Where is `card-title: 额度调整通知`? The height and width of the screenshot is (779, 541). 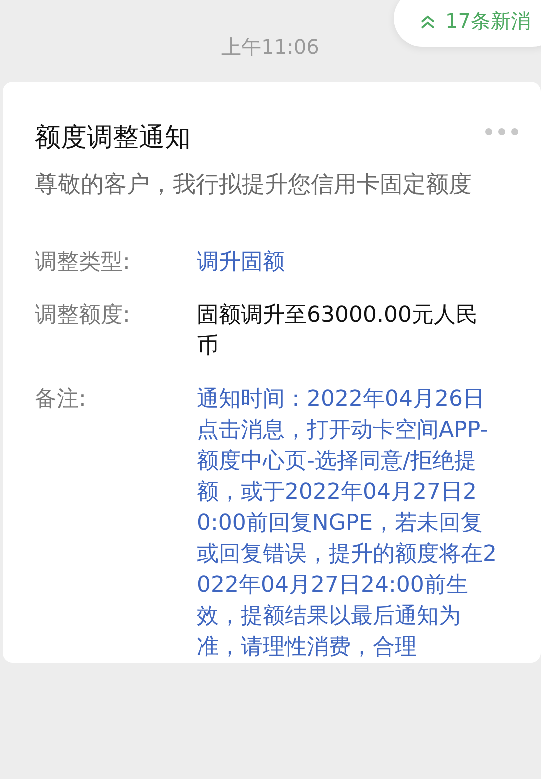 card-title: 额度调整通知 is located at coordinates (113, 138).